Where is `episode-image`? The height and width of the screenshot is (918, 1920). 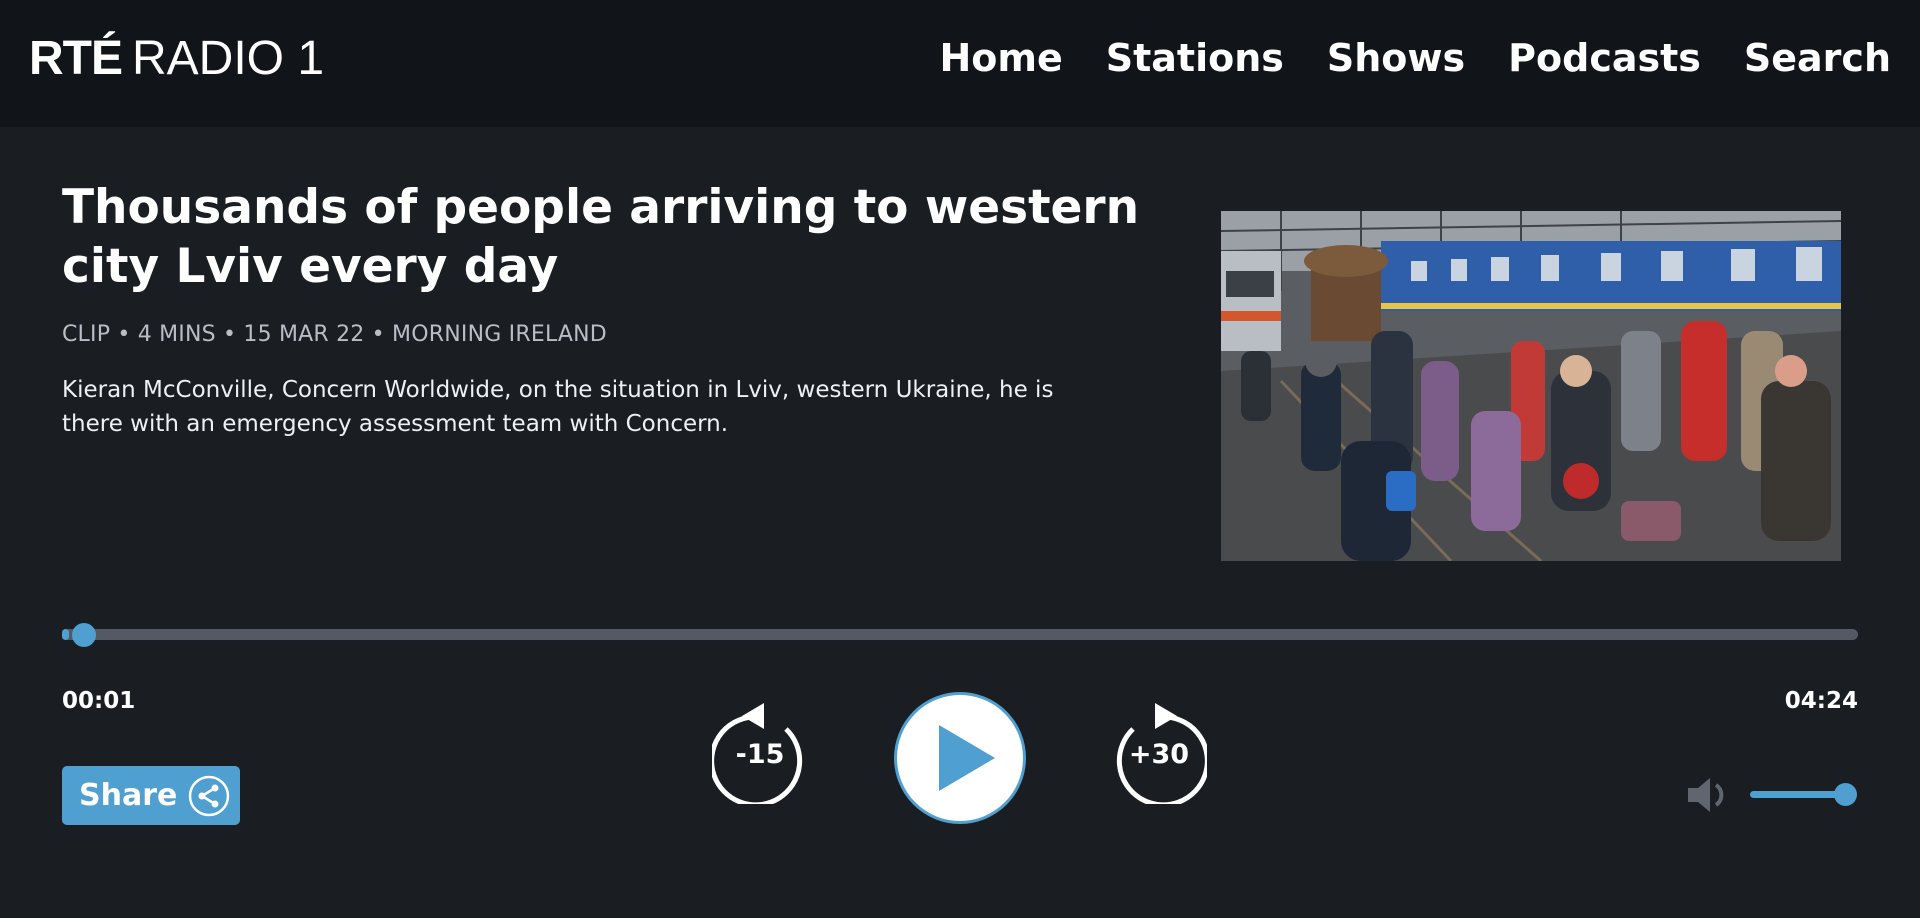 episode-image is located at coordinates (1531, 386).